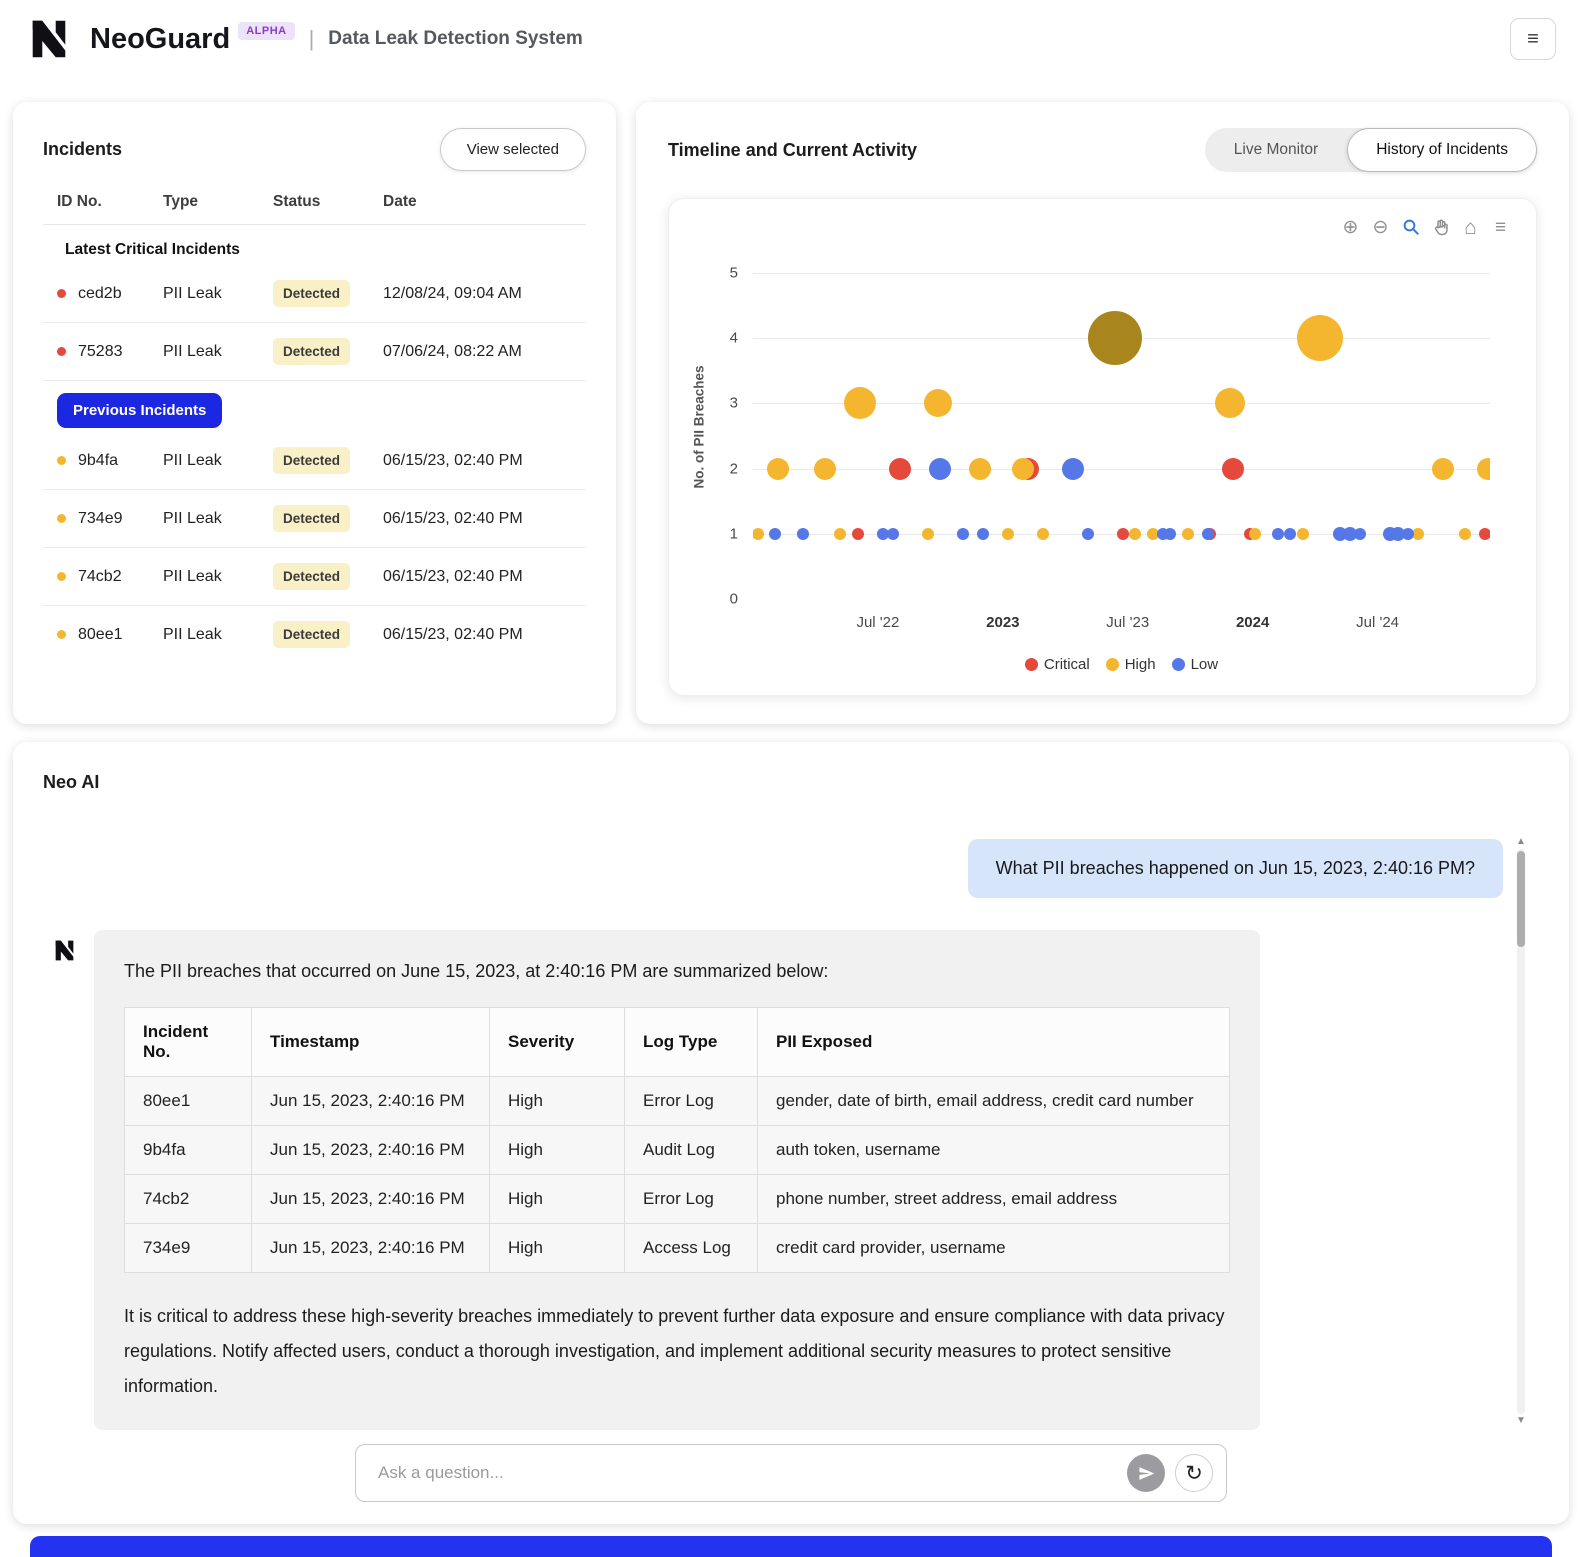 The image size is (1582, 1557). What do you see at coordinates (993, 1248) in the screenshot?
I see `table-cell: credit card provider, username` at bounding box center [993, 1248].